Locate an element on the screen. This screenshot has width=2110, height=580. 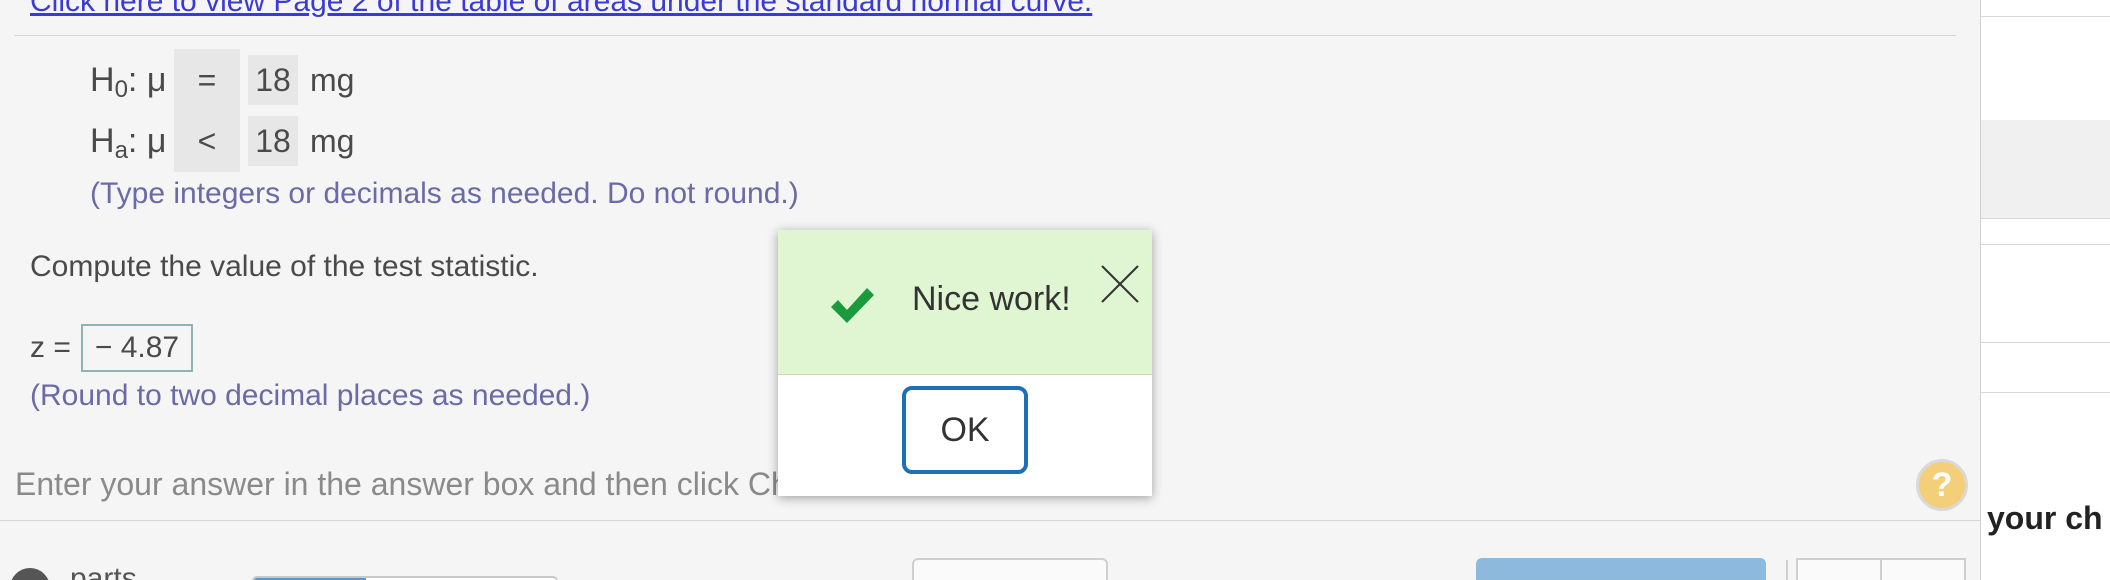
dialog-message: Nice work! is located at coordinates (991, 299).